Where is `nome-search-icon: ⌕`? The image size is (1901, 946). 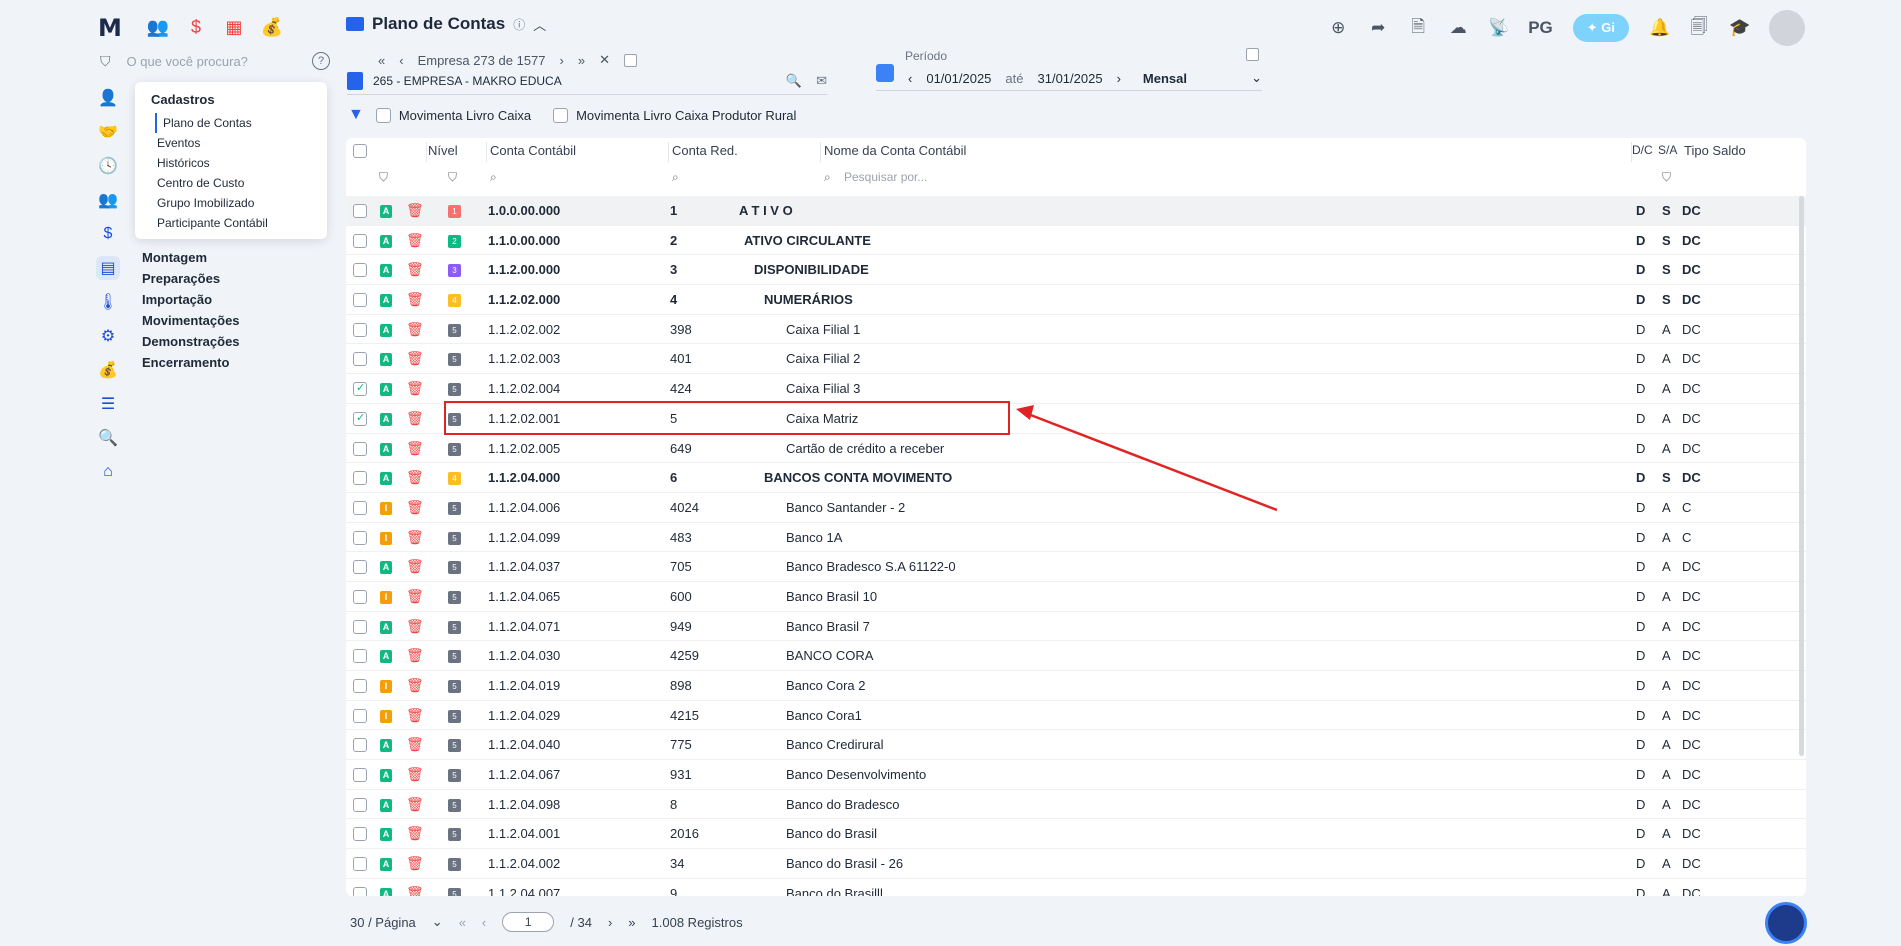
nome-search-icon: ⌕ is located at coordinates (827, 177).